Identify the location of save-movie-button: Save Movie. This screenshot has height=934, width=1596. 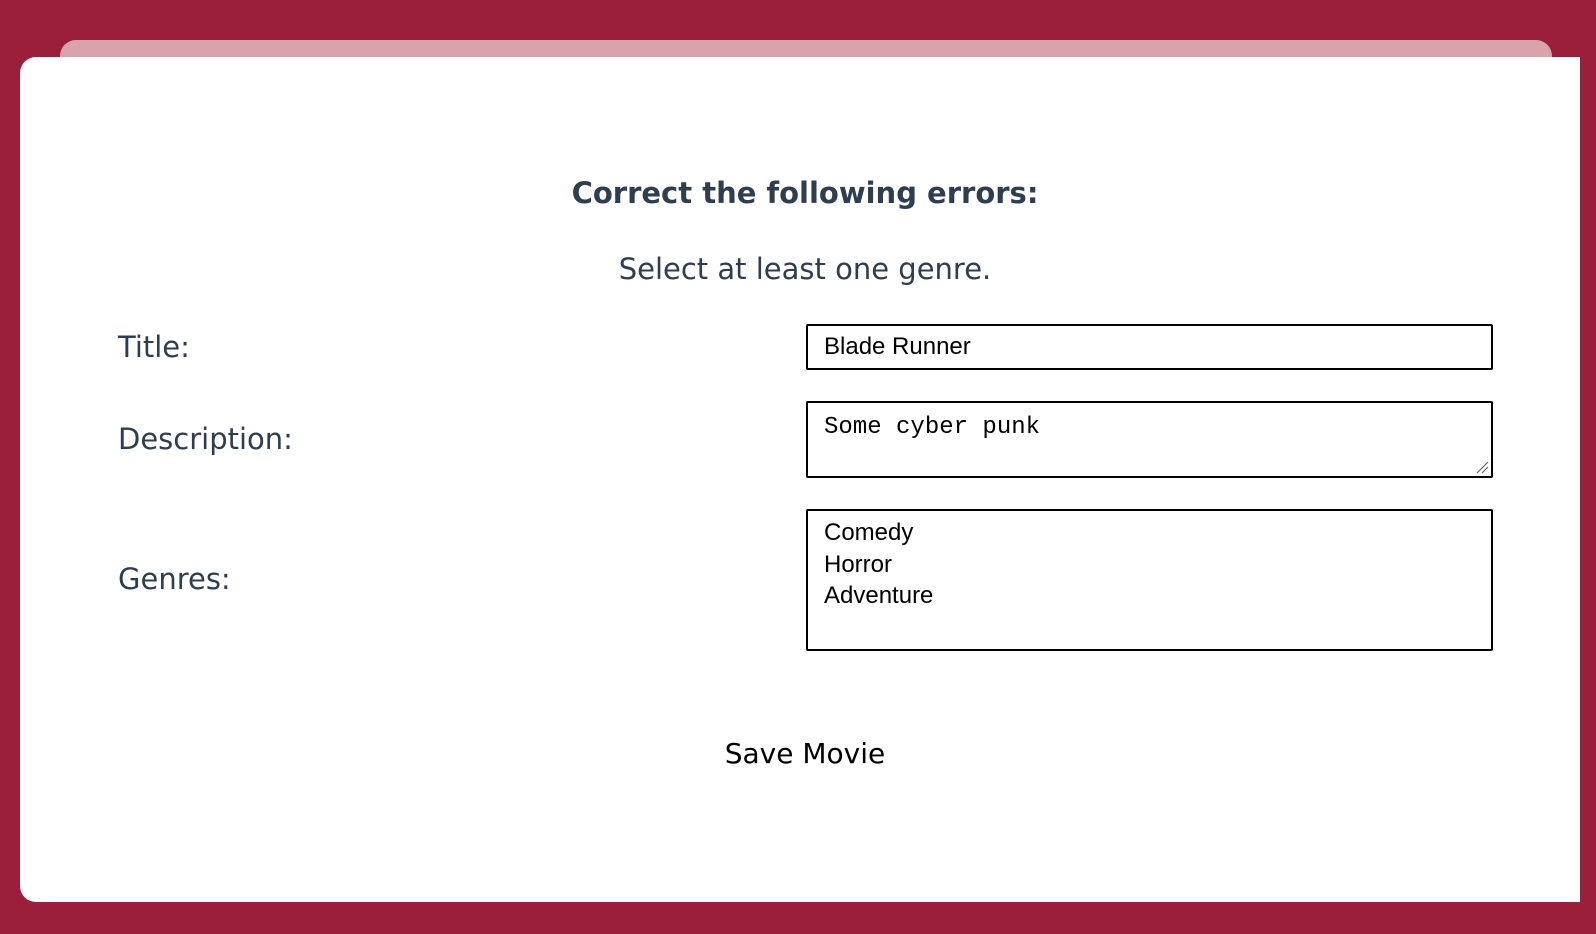
(798, 753).